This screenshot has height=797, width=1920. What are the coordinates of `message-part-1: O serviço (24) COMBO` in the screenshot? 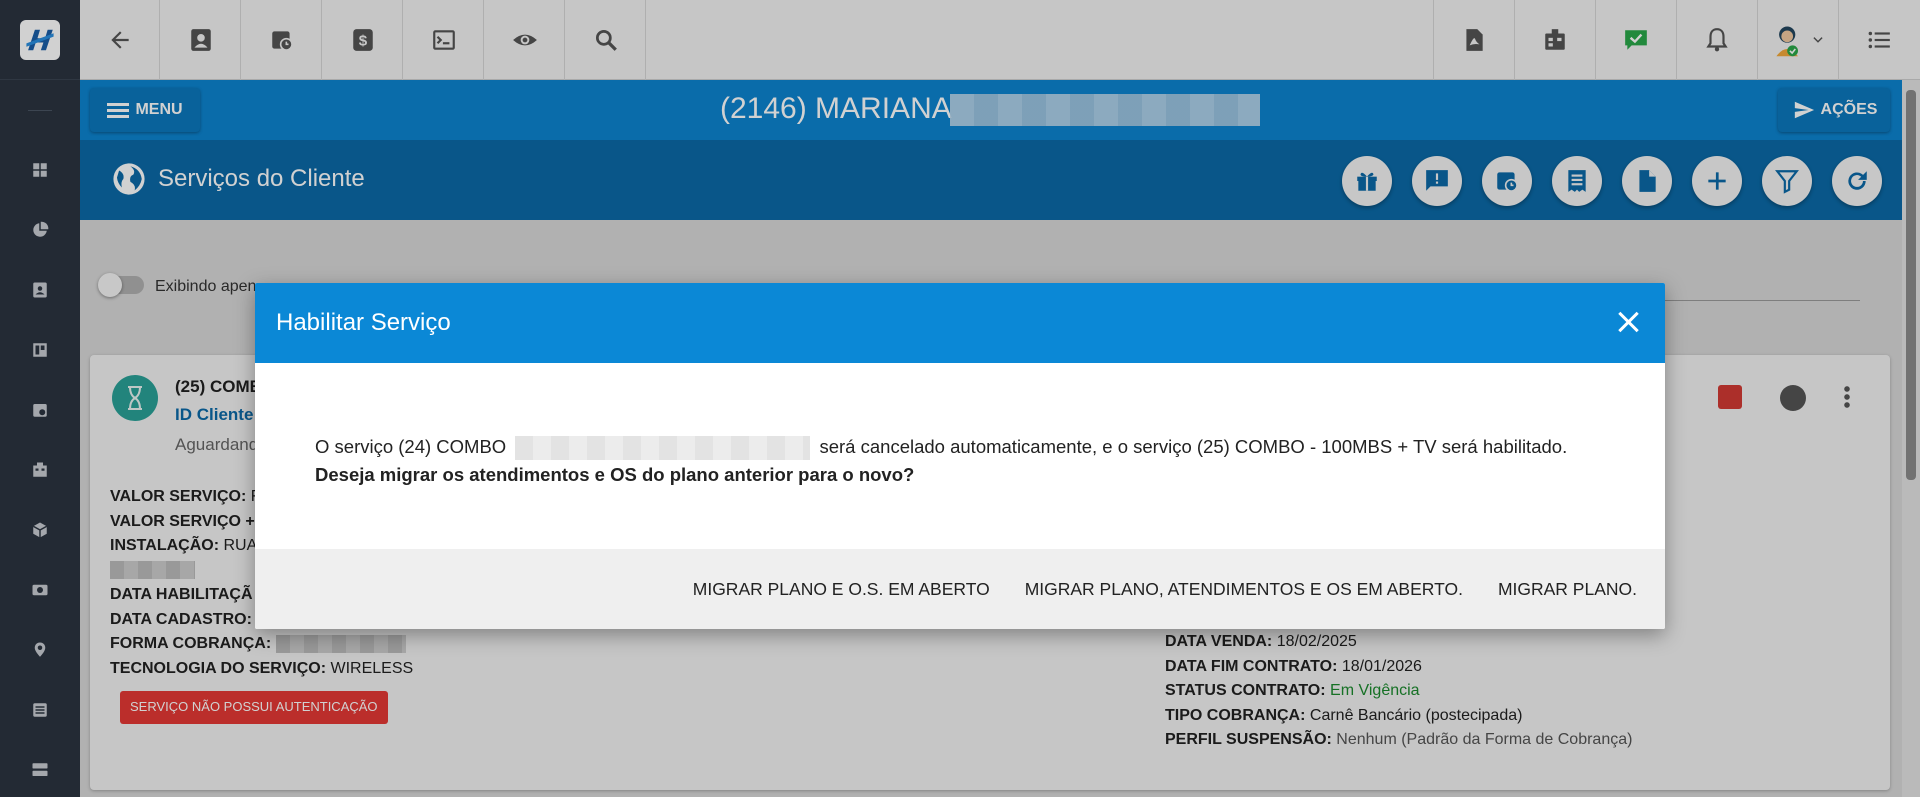 It's located at (411, 446).